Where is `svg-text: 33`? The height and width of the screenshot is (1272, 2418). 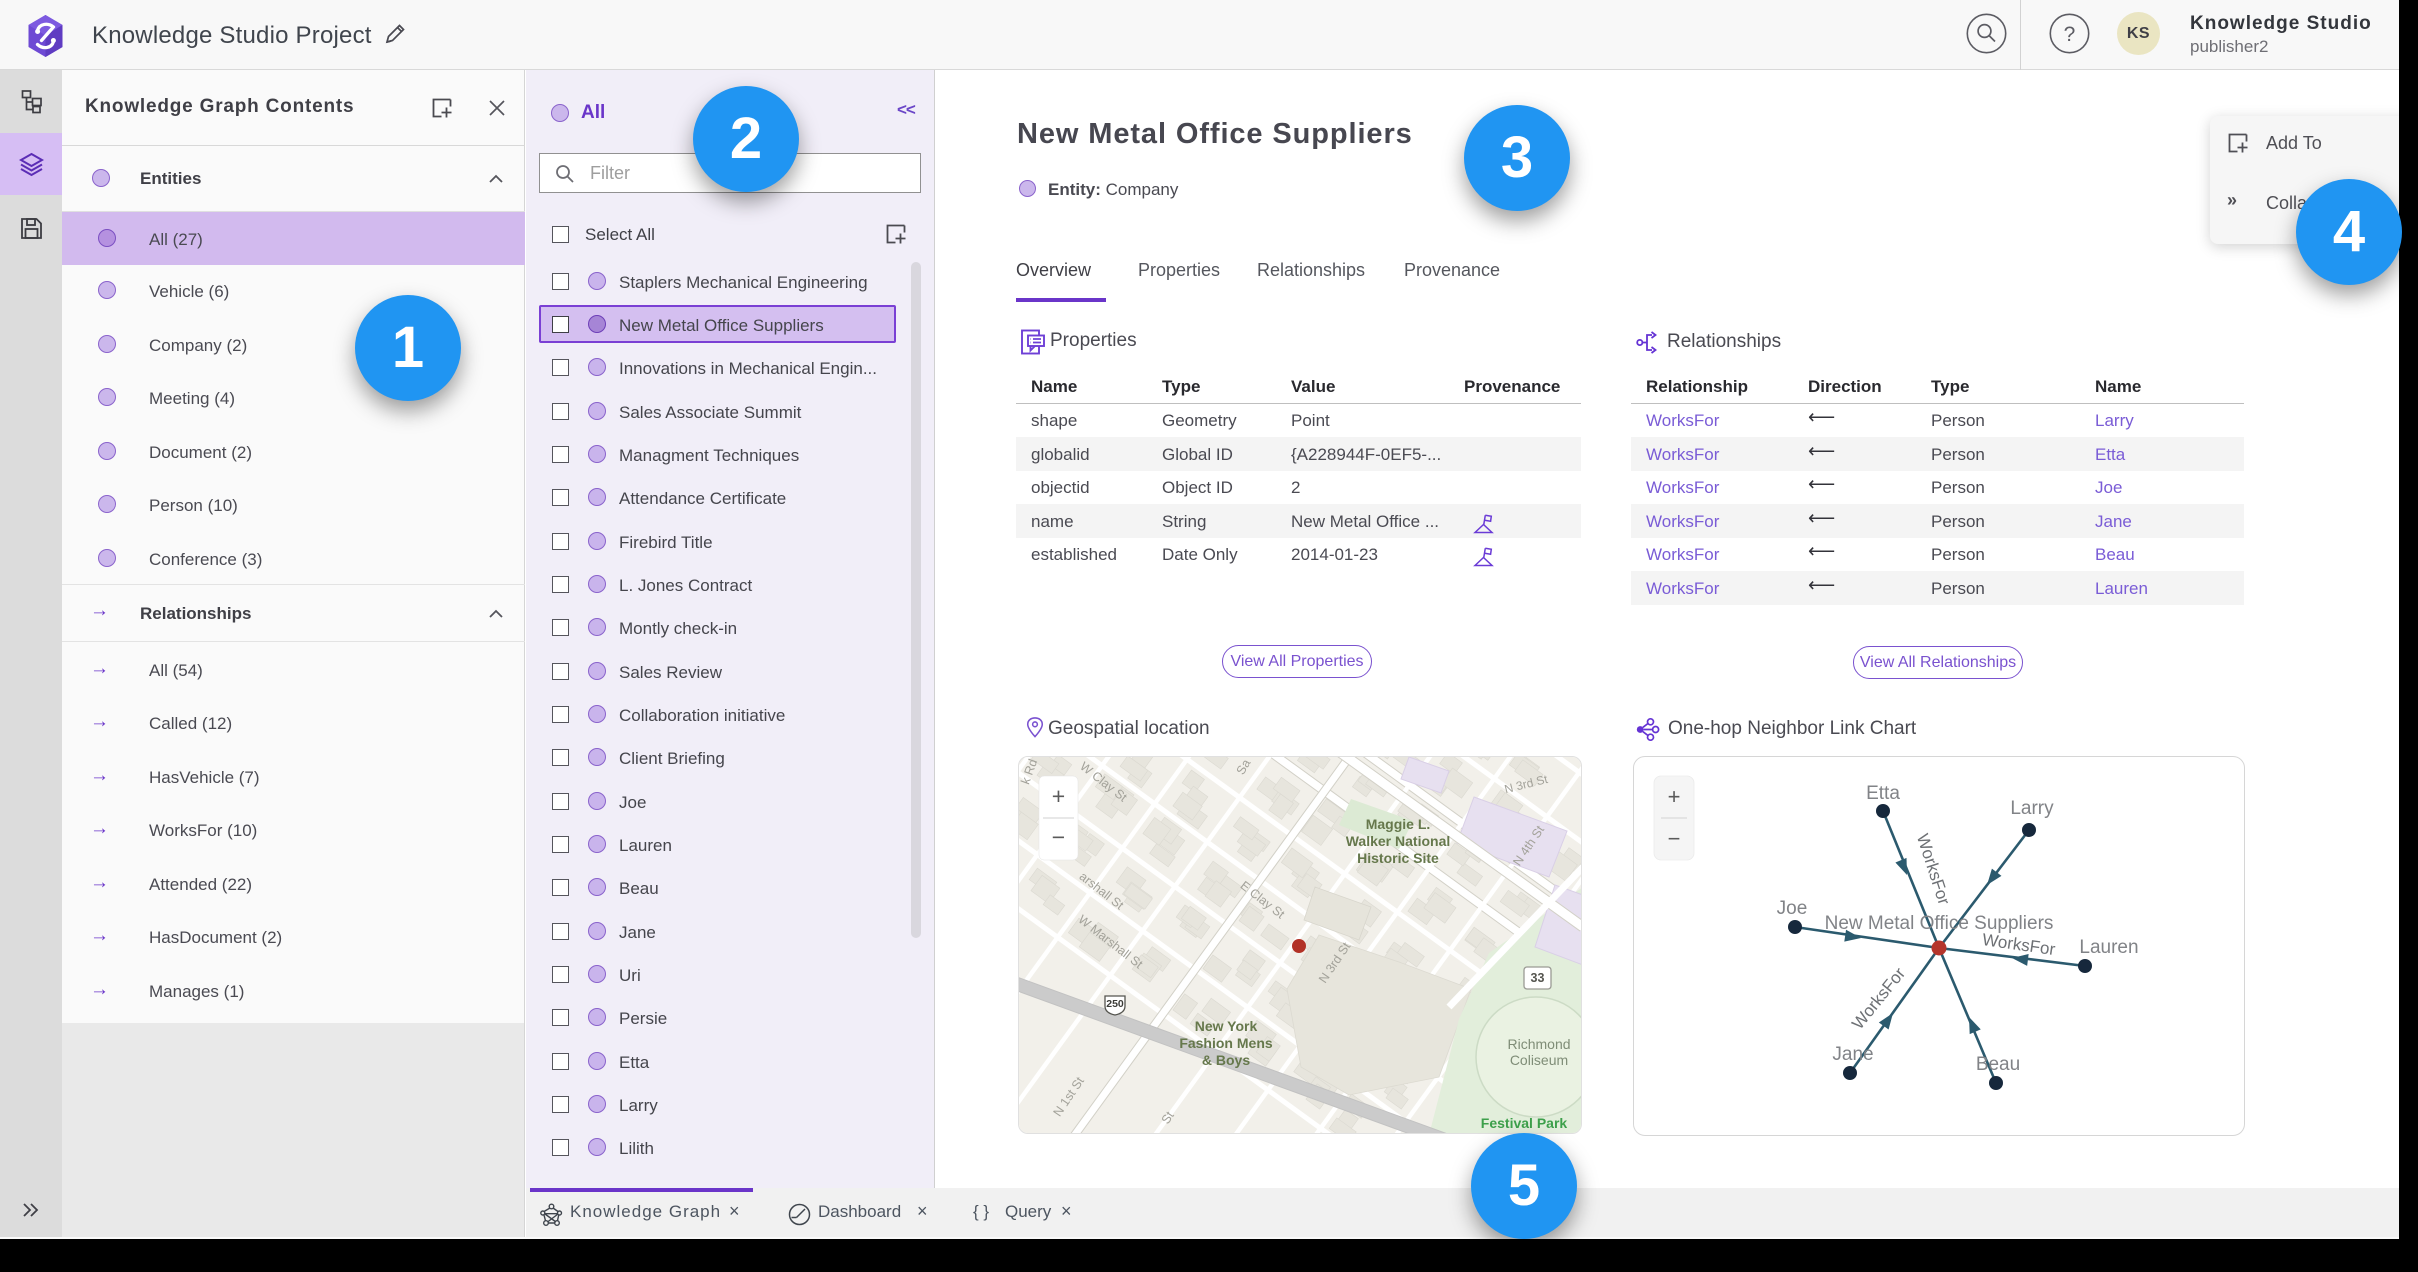 svg-text: 33 is located at coordinates (1538, 978).